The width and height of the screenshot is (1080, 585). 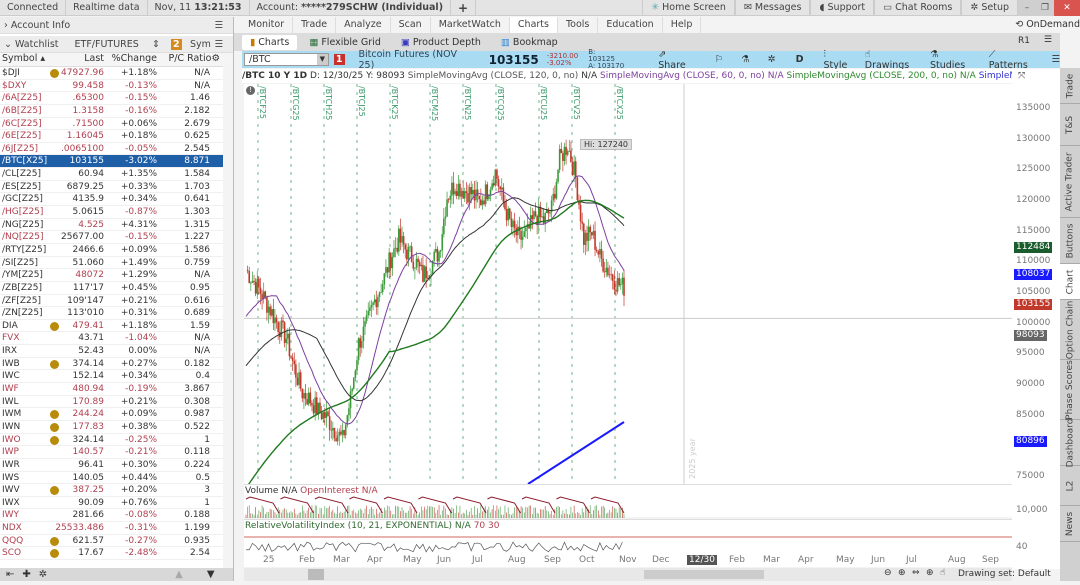 I want to click on drawing-set: Drawing set: Default, so click(x=1004, y=574).